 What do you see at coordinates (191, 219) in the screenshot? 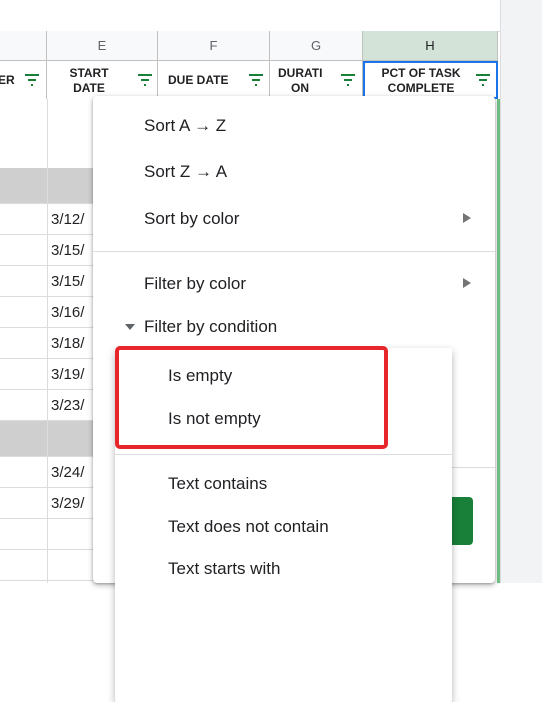
I see `sort-by-color-item: Sort by color` at bounding box center [191, 219].